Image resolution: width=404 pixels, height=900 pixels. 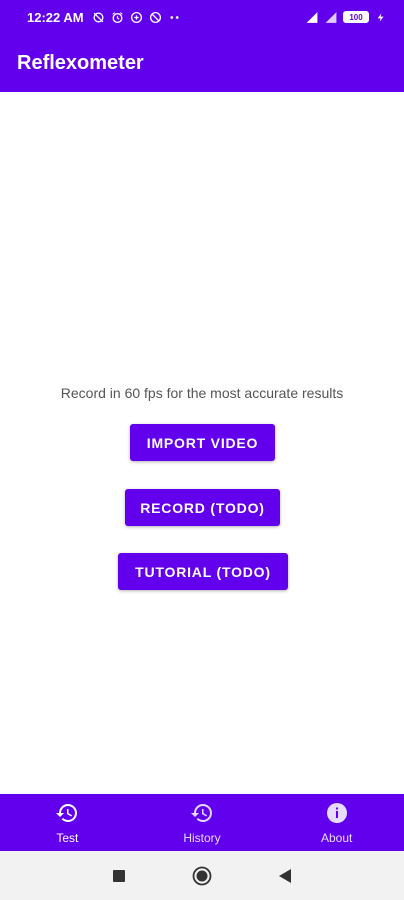 I want to click on app-bar: Reflexometer, so click(x=202, y=63).